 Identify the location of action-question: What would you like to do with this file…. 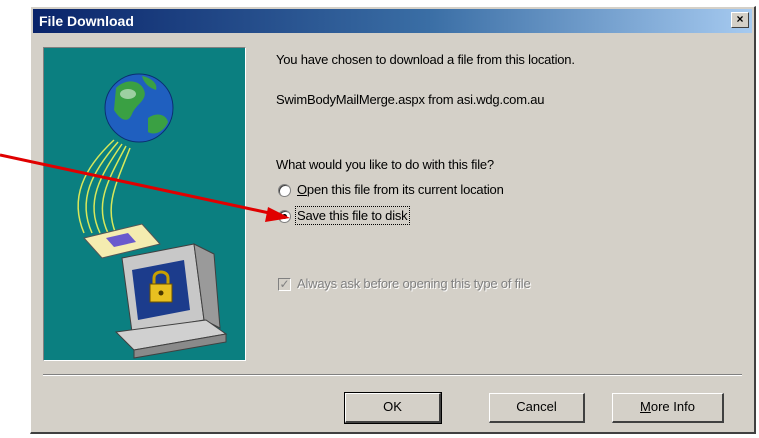
(385, 164).